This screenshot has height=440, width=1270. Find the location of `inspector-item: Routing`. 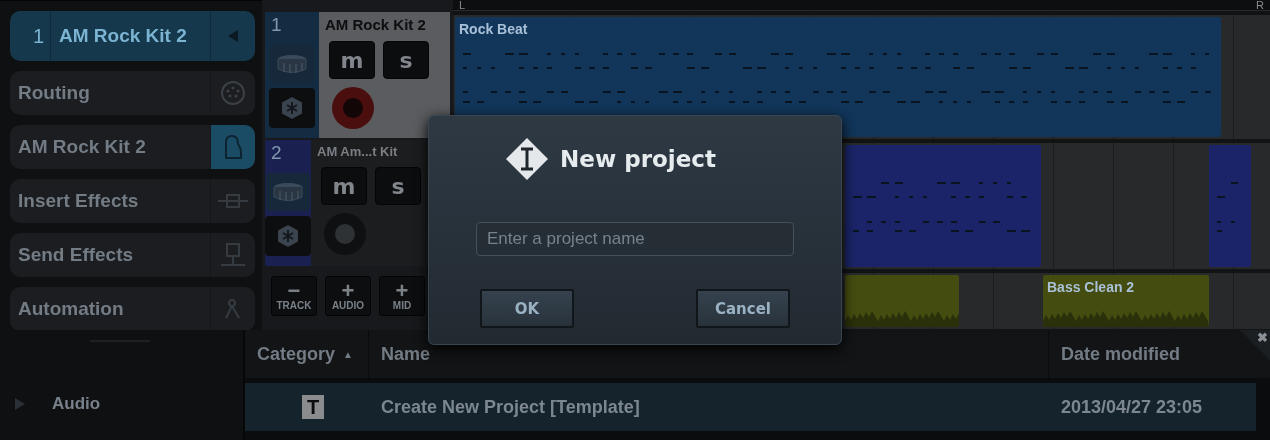

inspector-item: Routing is located at coordinates (132, 93).